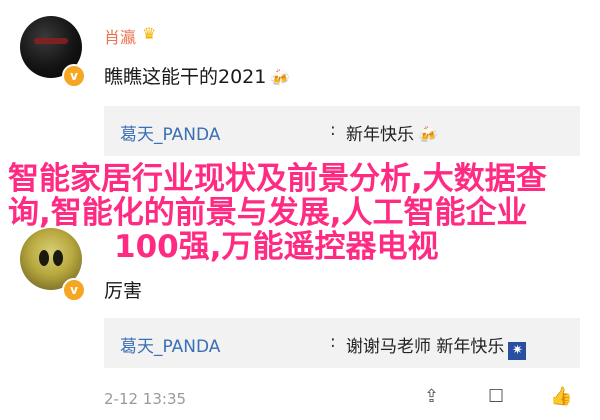  What do you see at coordinates (517, 351) in the screenshot?
I see `sparkle-emoji-icon: ✷` at bounding box center [517, 351].